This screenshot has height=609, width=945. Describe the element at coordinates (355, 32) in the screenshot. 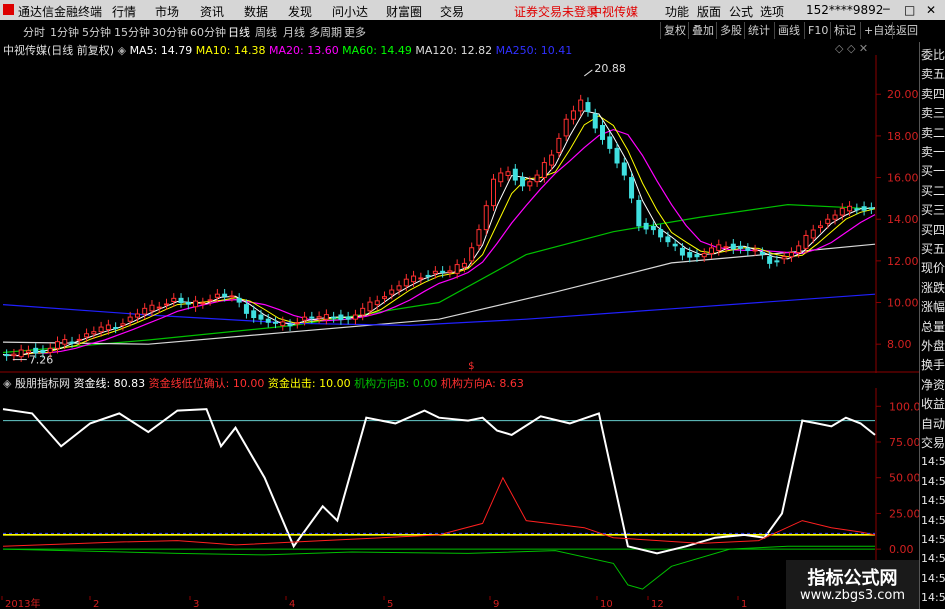

I see `period-more: 更多` at that location.